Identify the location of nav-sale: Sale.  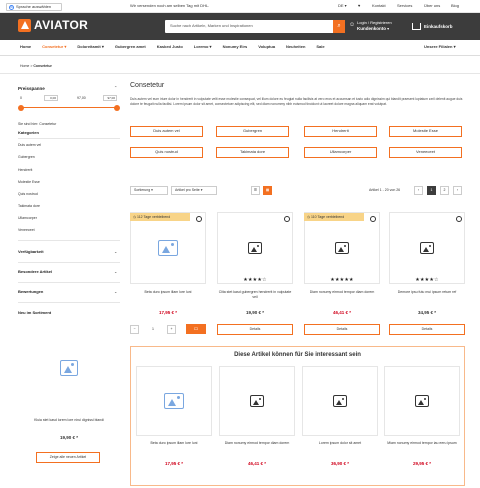
(320, 47).